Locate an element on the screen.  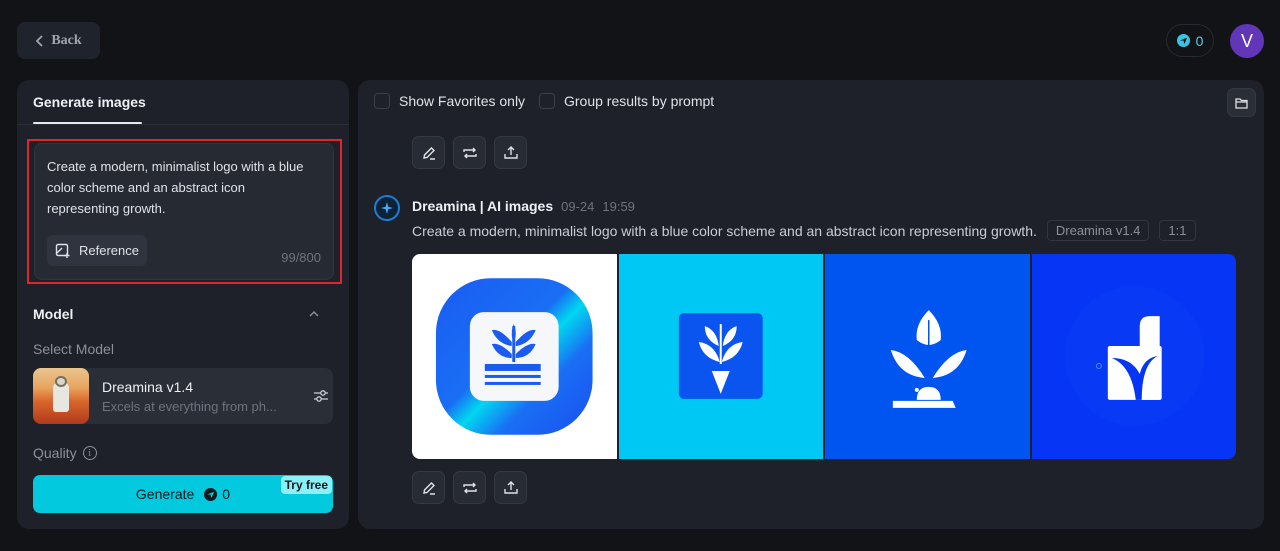
folder-icon is located at coordinates (1241, 103).